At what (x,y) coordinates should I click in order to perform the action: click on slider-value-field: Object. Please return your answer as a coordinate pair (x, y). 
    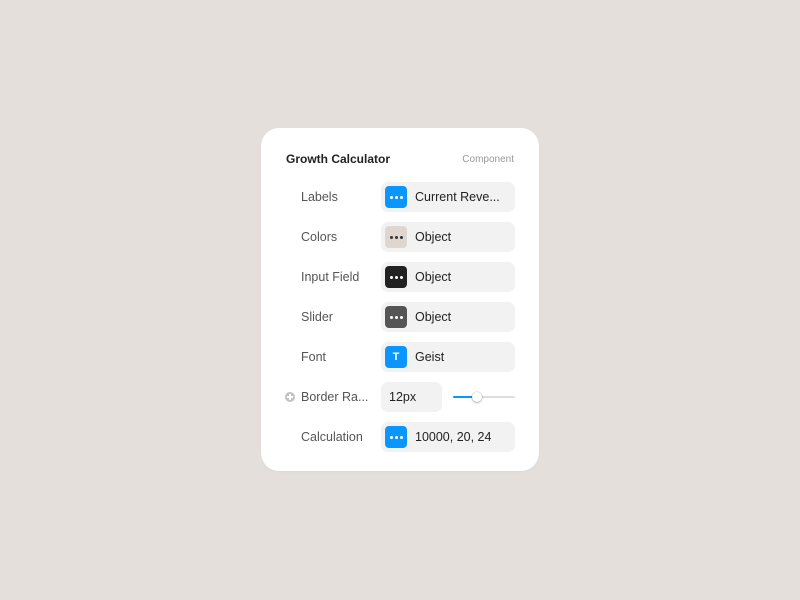
    Looking at the image, I should click on (448, 317).